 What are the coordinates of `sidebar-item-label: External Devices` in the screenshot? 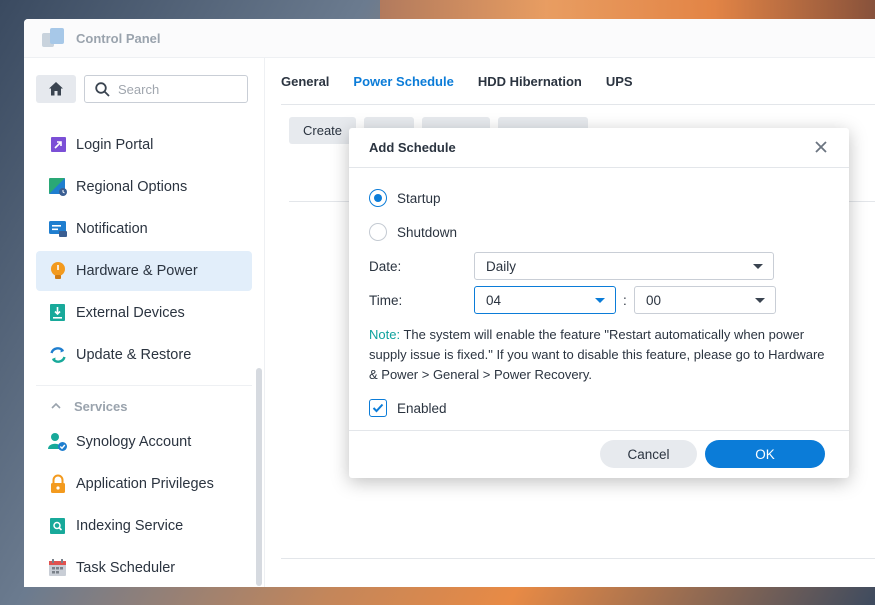 It's located at (130, 313).